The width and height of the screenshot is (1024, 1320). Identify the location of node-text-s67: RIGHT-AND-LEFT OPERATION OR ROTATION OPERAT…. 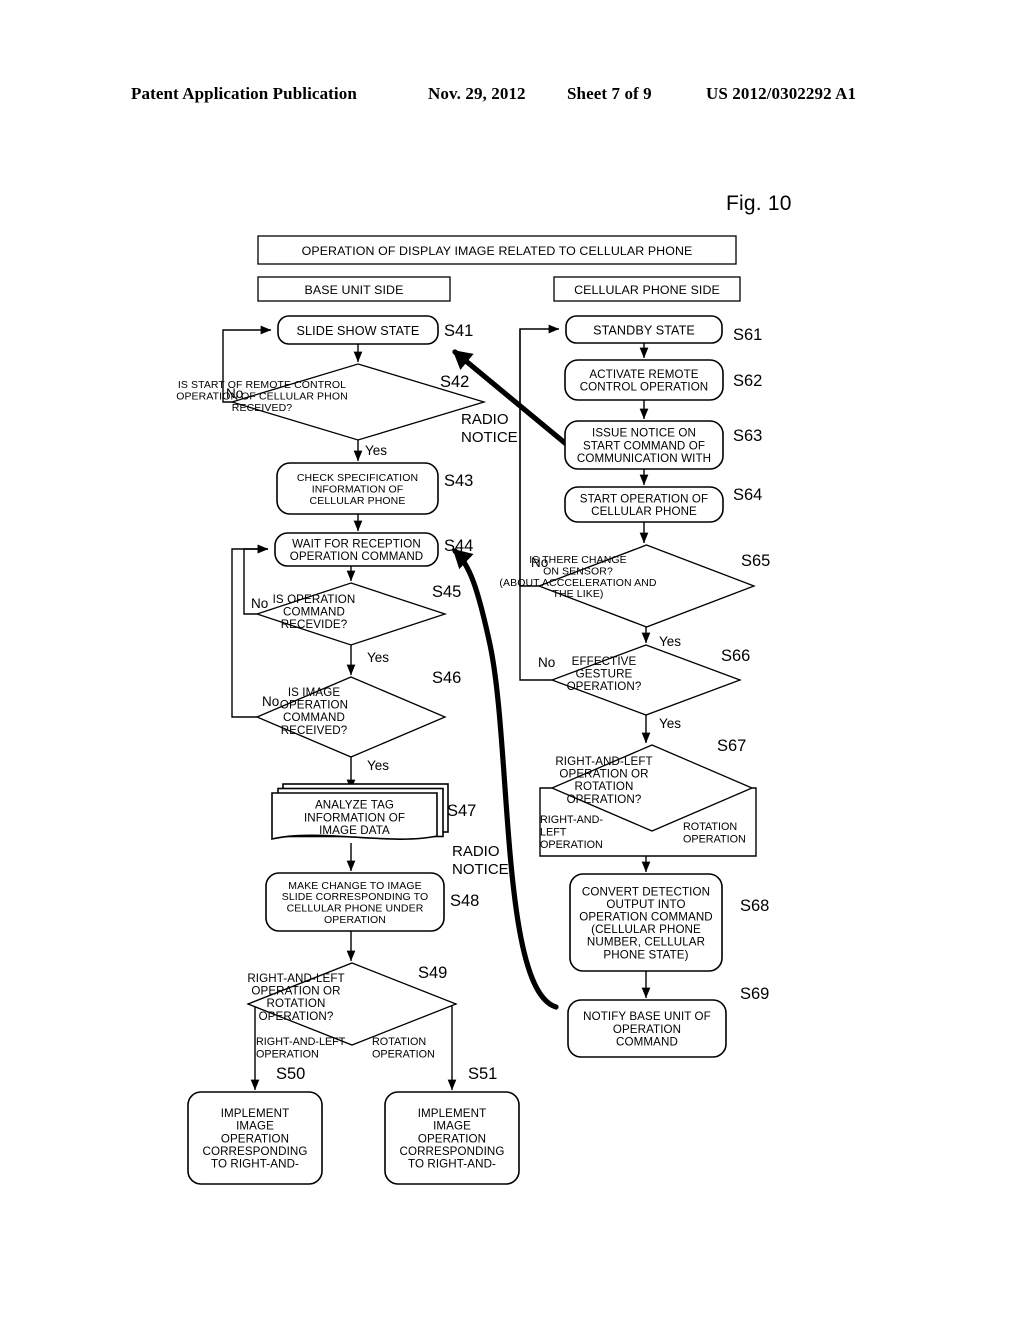
(603, 780).